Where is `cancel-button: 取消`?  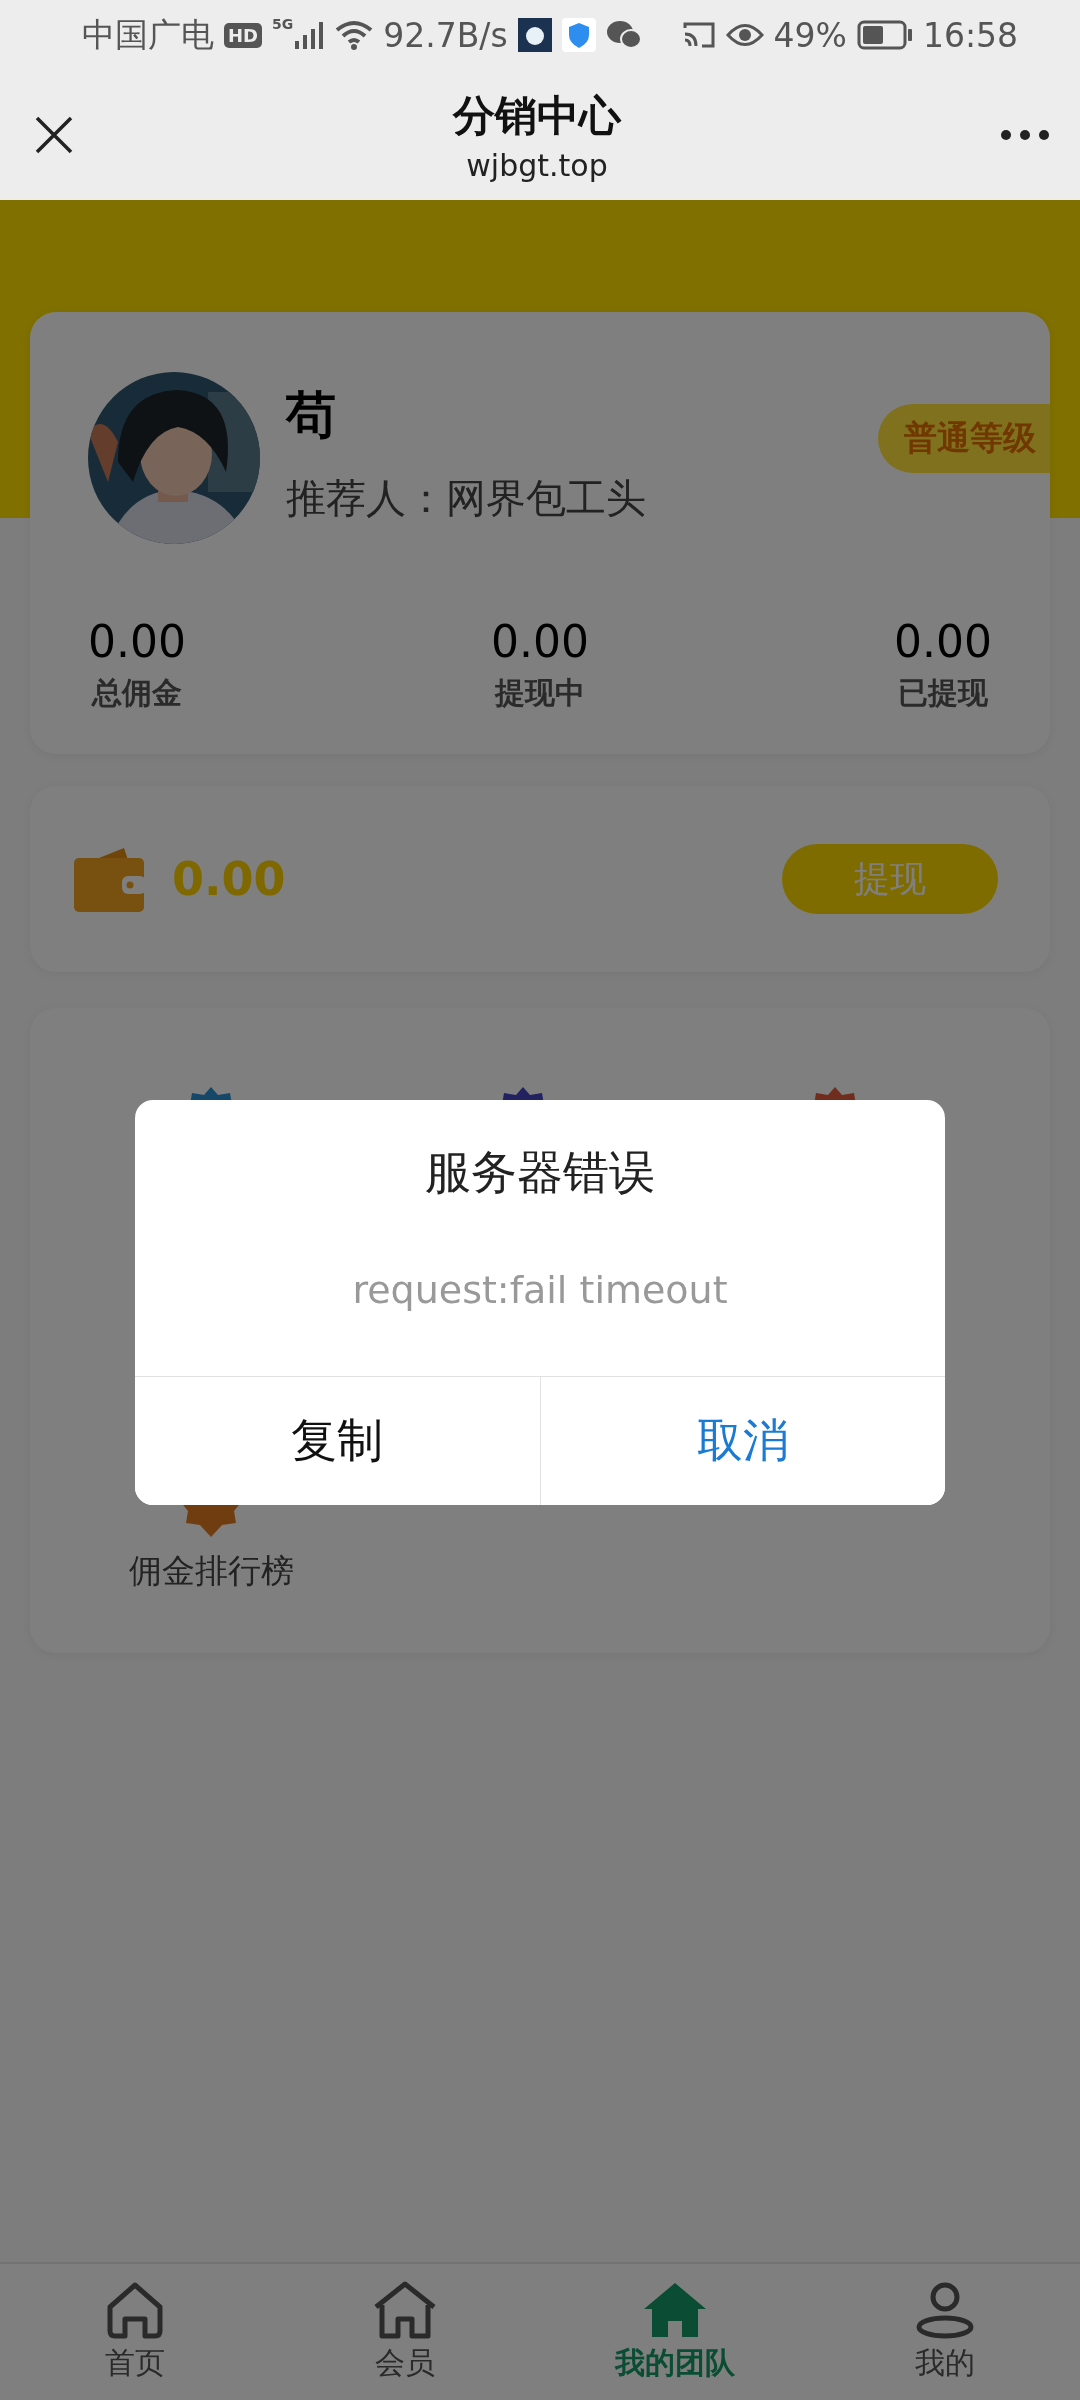 cancel-button: 取消 is located at coordinates (742, 1441).